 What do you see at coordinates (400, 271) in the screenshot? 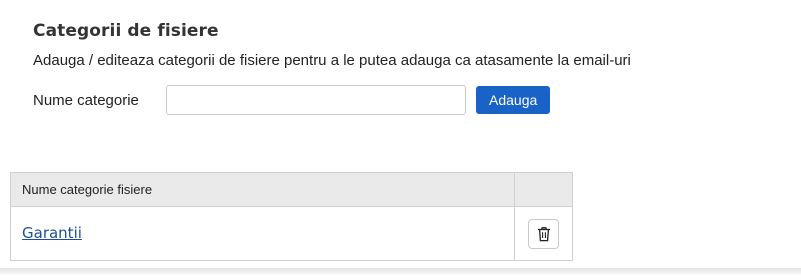
I see `bottom-divider` at bounding box center [400, 271].